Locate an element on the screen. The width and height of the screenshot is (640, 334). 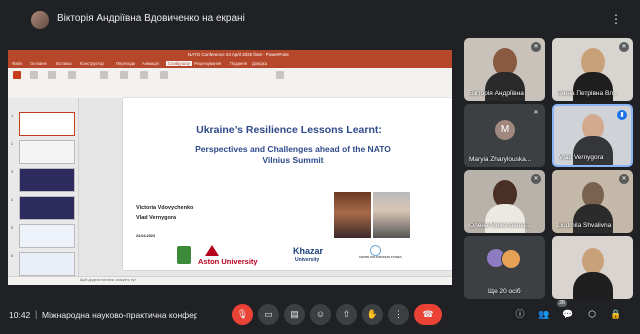
participant-tile: ✕ Liudmila Shvalivna is located at coordinates (592, 201).